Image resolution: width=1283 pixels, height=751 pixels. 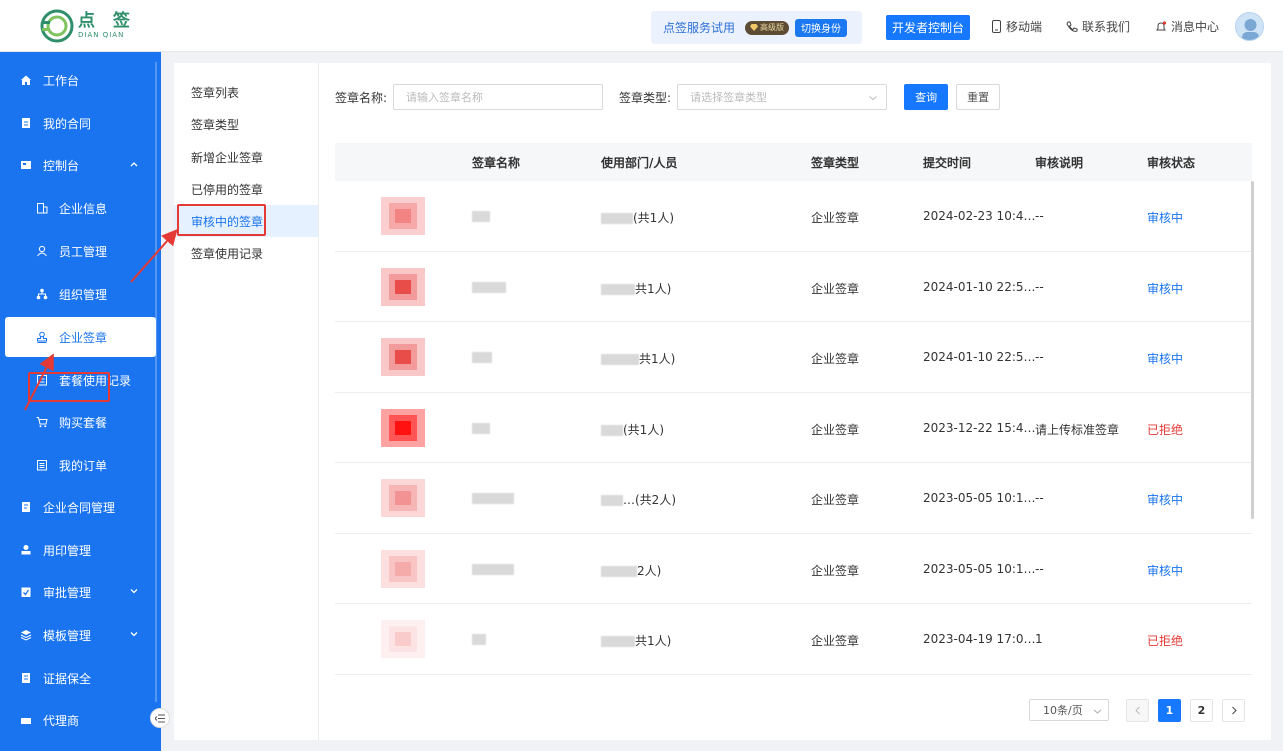 What do you see at coordinates (246, 253) in the screenshot?
I see `subnav-seal-usage: 签章使用记录` at bounding box center [246, 253].